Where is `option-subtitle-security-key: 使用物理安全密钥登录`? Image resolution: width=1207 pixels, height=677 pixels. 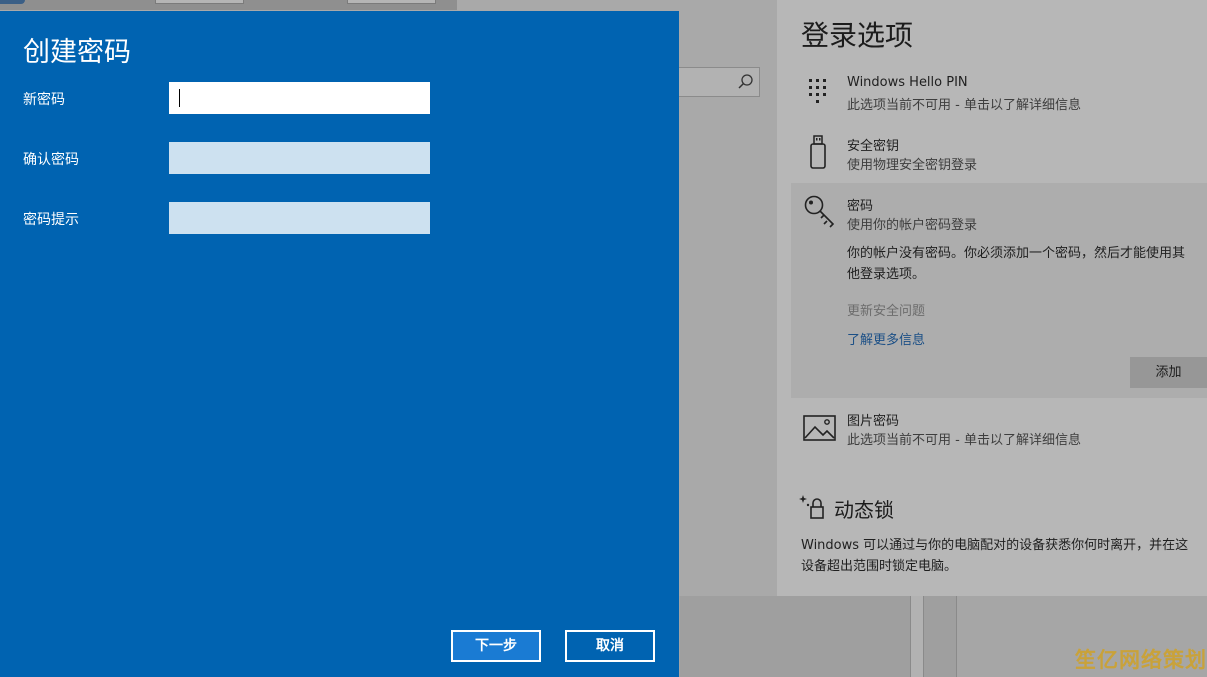
option-subtitle-security-key: 使用物理安全密钥登录 is located at coordinates (912, 165).